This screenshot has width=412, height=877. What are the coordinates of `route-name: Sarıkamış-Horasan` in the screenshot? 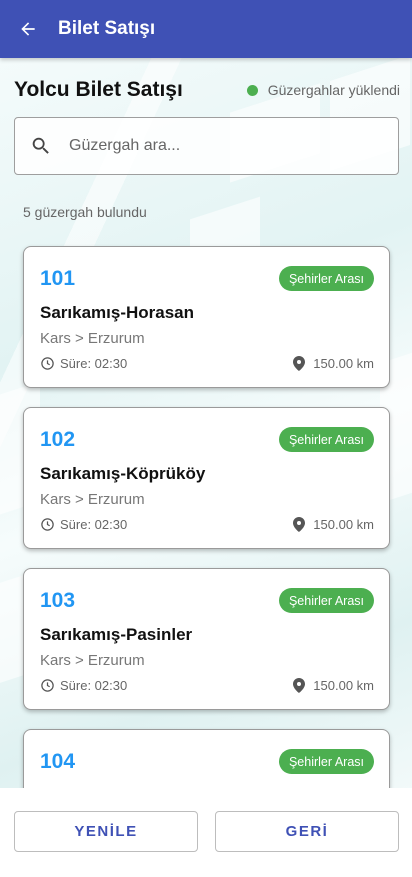 It's located at (117, 312).